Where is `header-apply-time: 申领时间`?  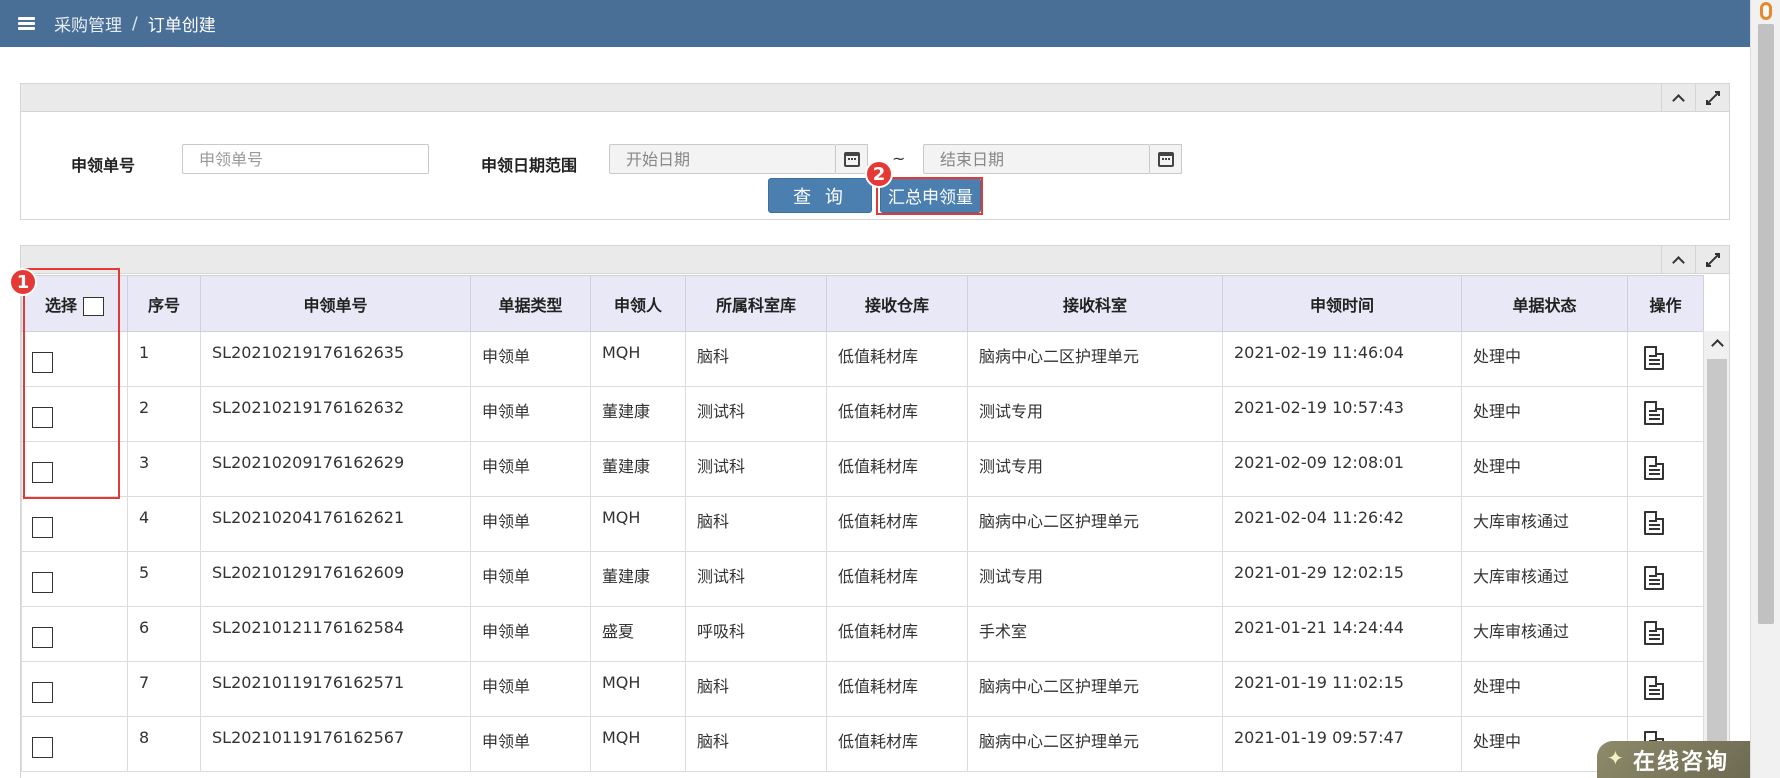 header-apply-time: 申领时间 is located at coordinates (1342, 303).